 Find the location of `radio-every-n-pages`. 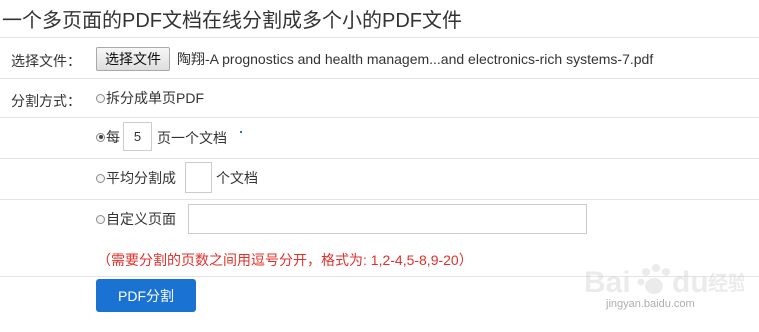

radio-every-n-pages is located at coordinates (100, 137).